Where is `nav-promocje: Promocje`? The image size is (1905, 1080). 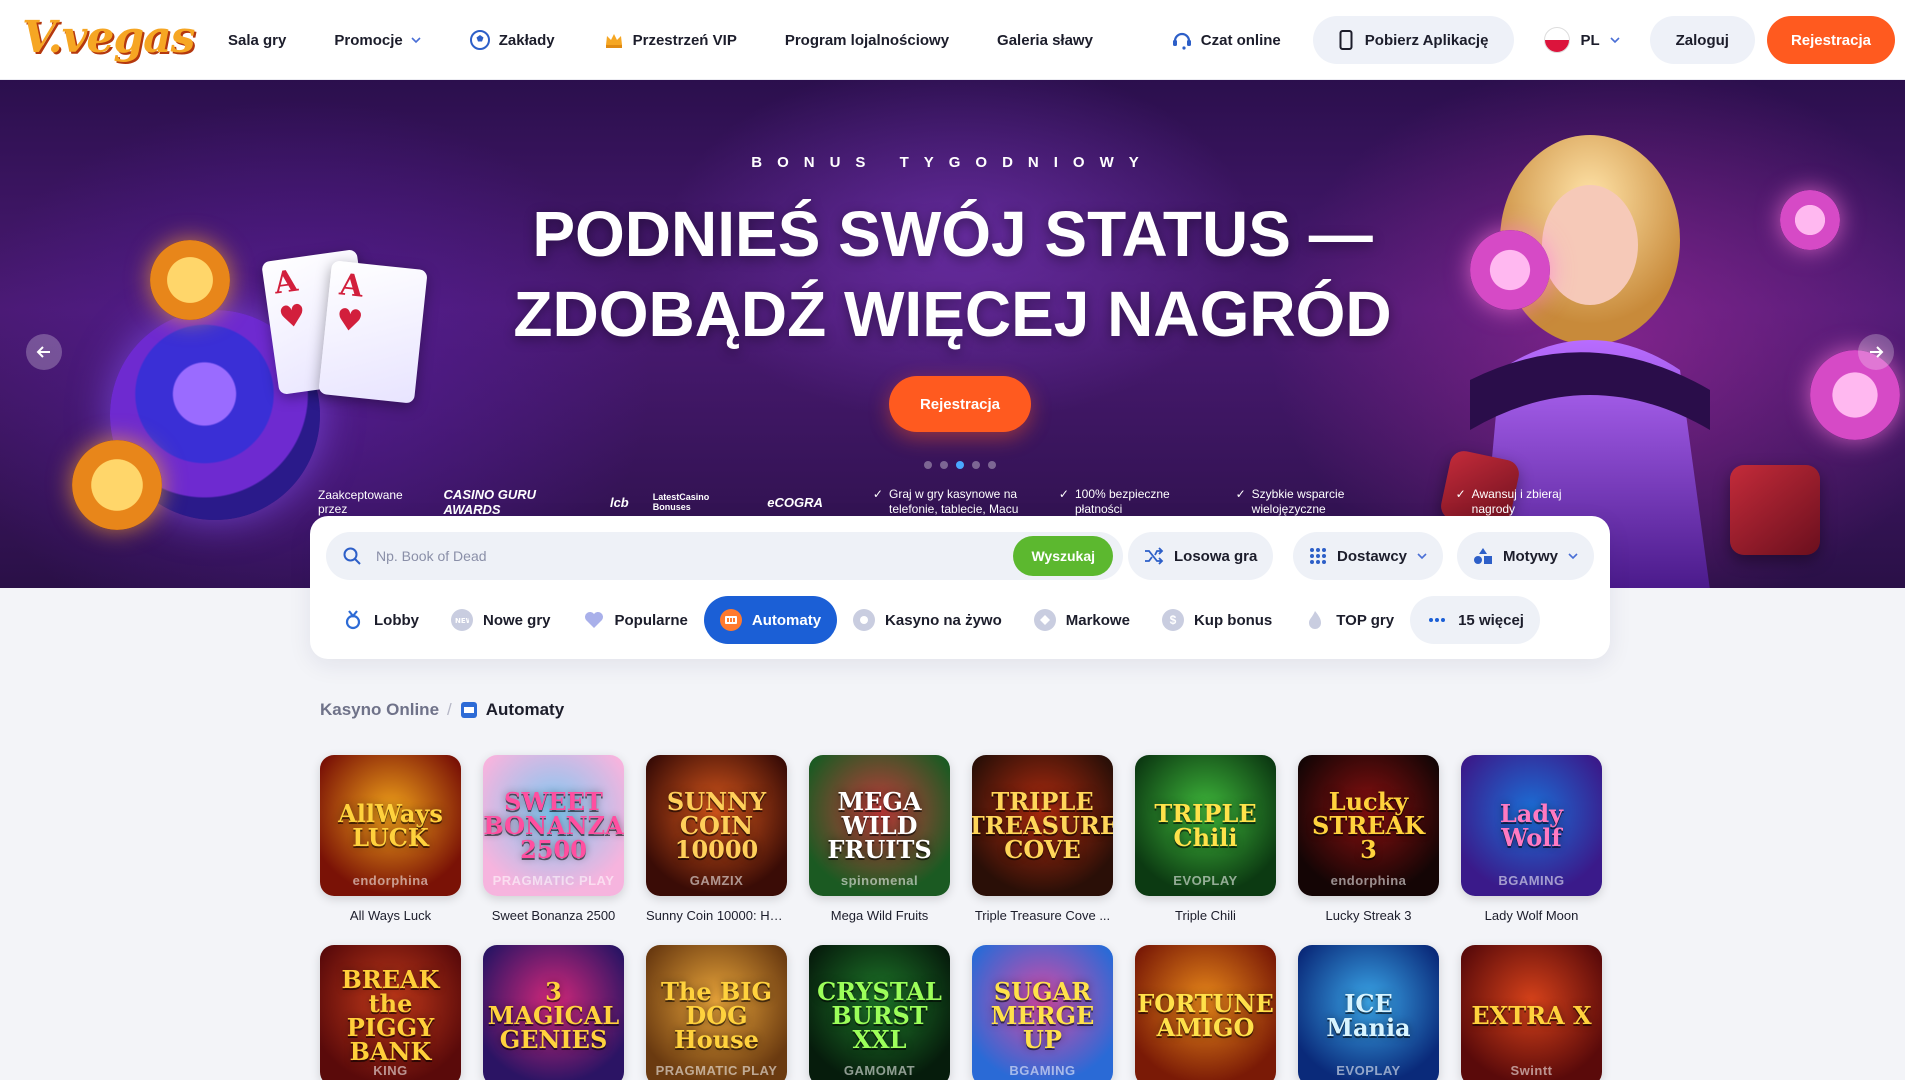 nav-promocje: Promocje is located at coordinates (377, 40).